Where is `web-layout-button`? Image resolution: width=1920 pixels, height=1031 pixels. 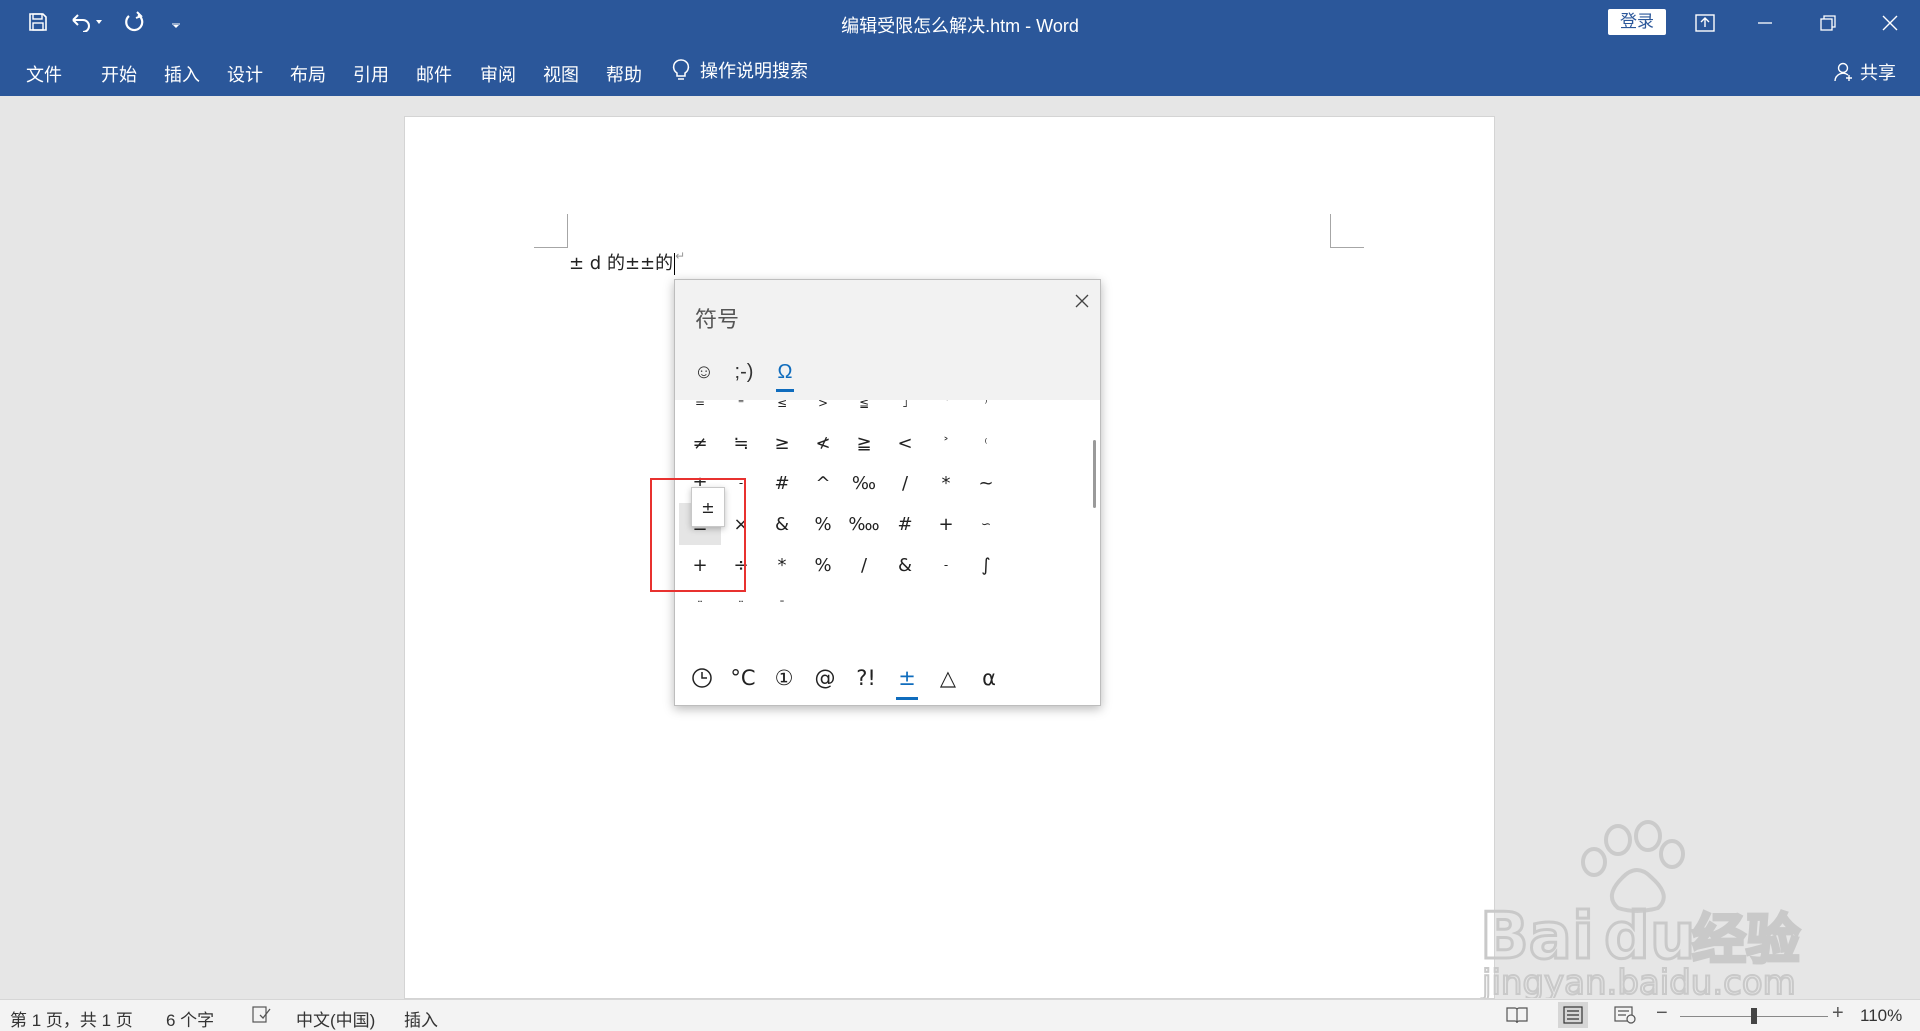
web-layout-button is located at coordinates (1625, 1015).